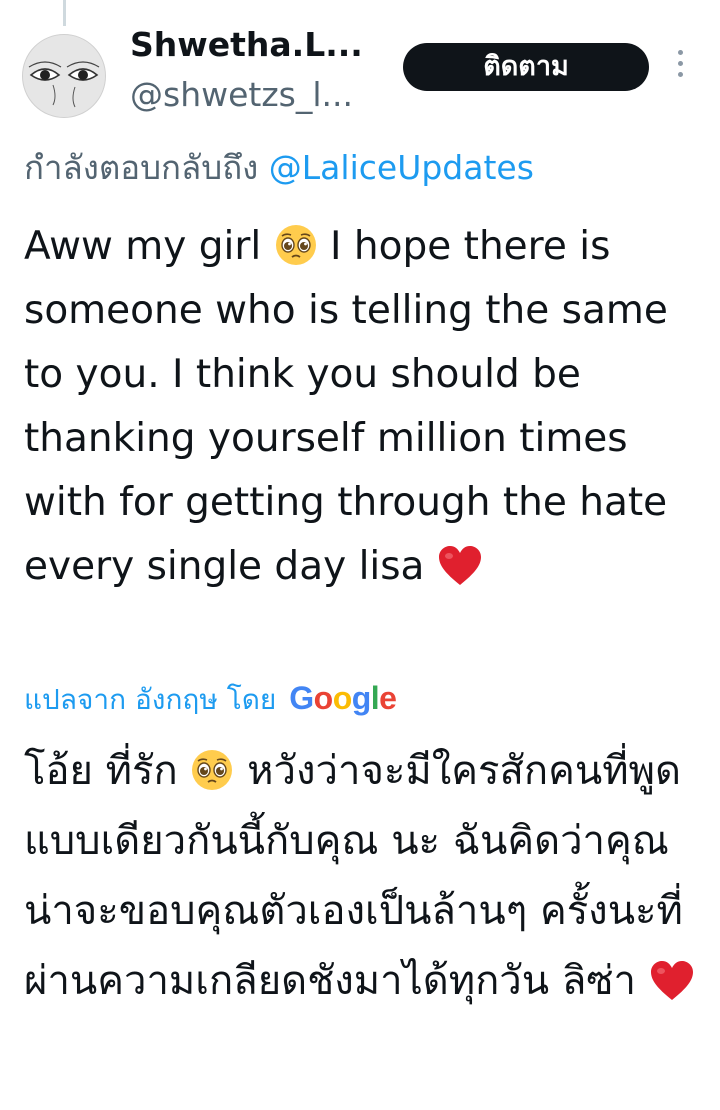 The image size is (720, 1110). What do you see at coordinates (301, 698) in the screenshot?
I see `google-letter: G` at bounding box center [301, 698].